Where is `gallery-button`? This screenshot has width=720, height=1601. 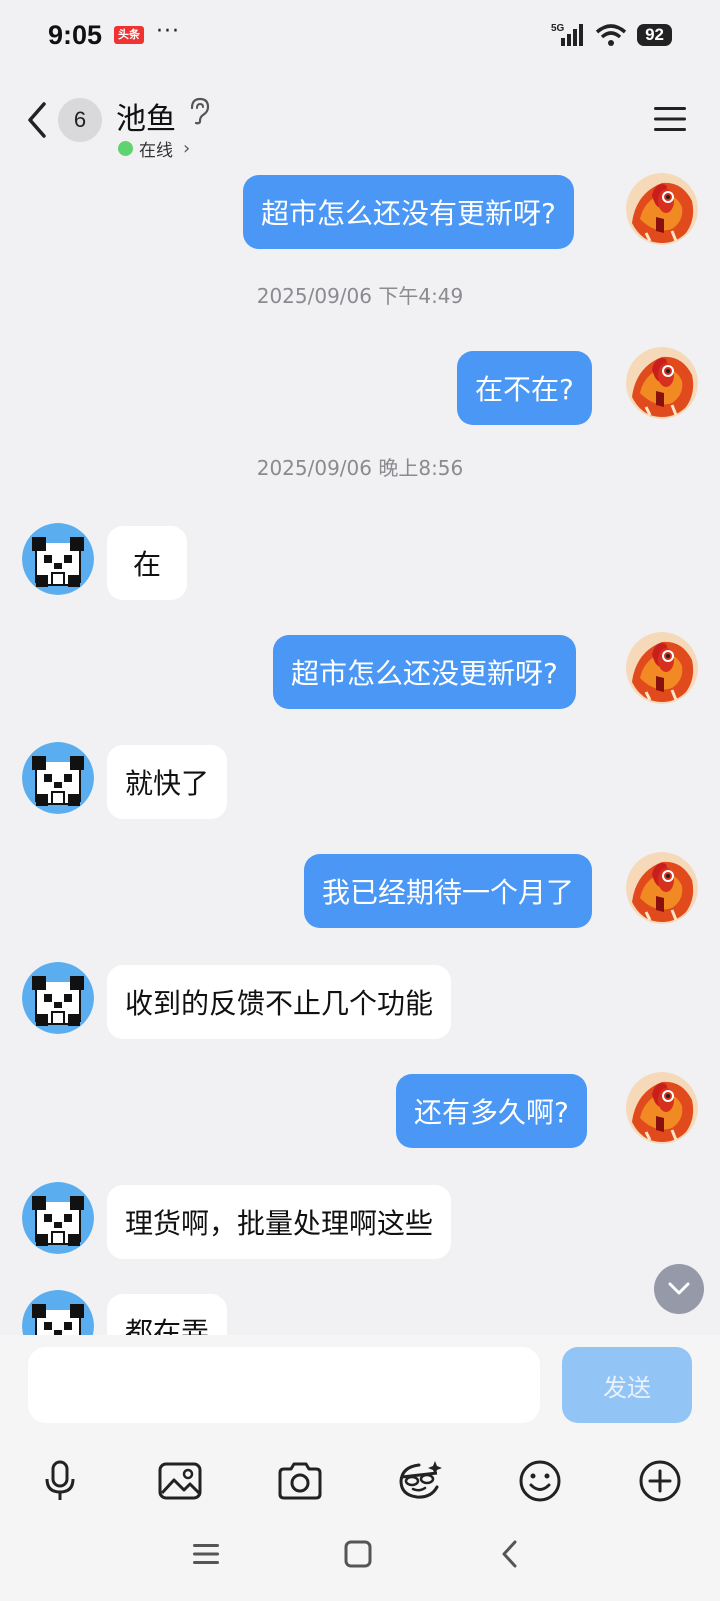
gallery-button is located at coordinates (180, 1481).